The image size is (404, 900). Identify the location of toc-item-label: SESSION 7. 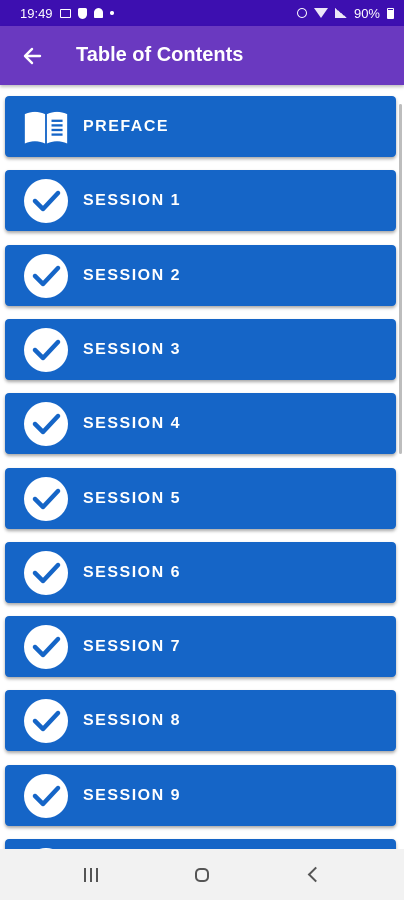
(132, 647).